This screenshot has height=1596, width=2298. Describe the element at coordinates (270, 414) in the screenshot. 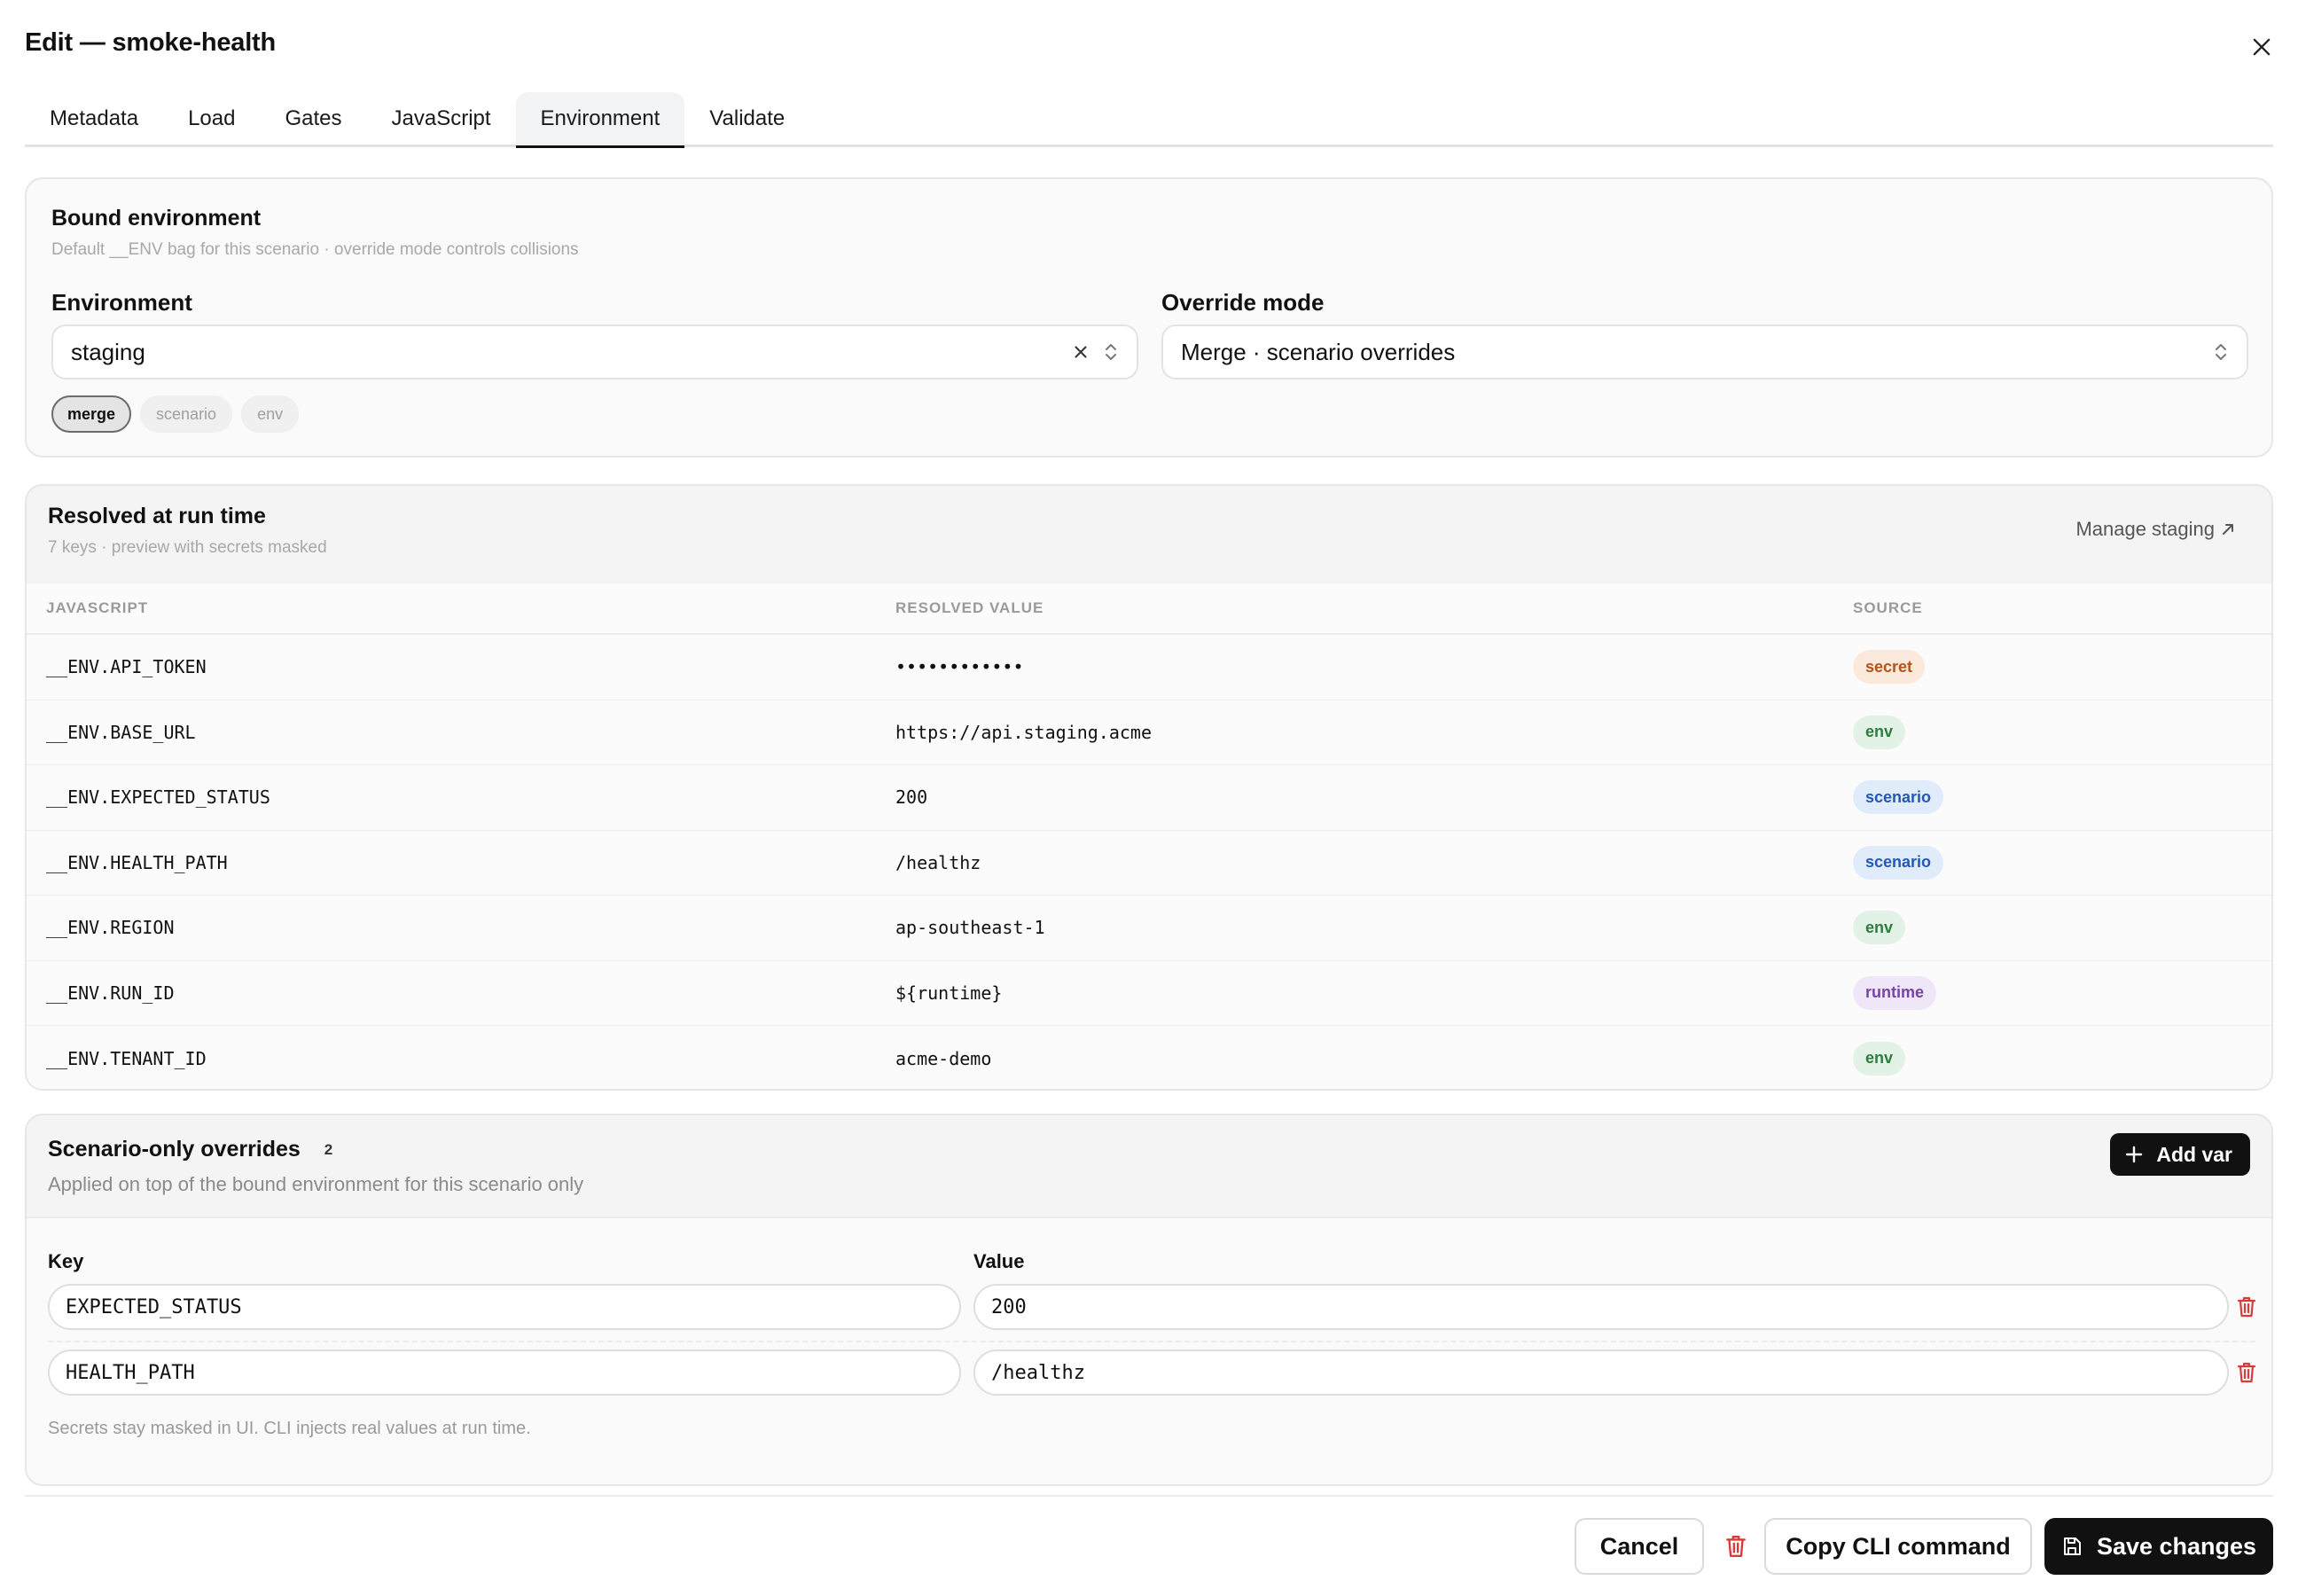

I see `chip-env: env` at that location.